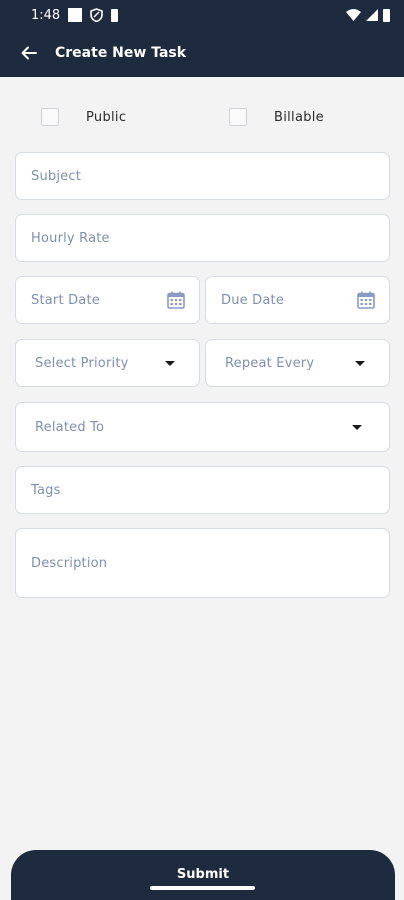 Image resolution: width=404 pixels, height=900 pixels. Describe the element at coordinates (97, 15) in the screenshot. I see `shield-icon` at that location.